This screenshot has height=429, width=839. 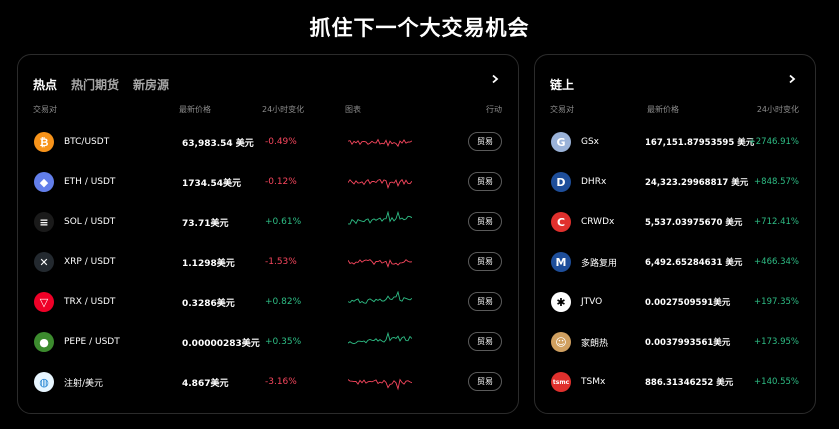 What do you see at coordinates (694, 263) in the screenshot?
I see `price-value: 6,492.65284631 美元` at bounding box center [694, 263].